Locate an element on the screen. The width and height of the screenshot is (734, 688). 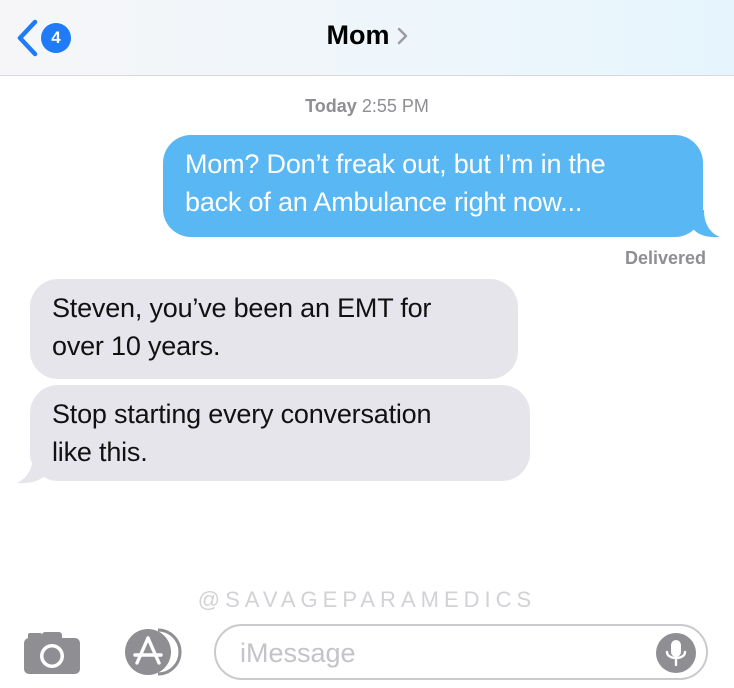
navigation-header: 4 Mom is located at coordinates (367, 38).